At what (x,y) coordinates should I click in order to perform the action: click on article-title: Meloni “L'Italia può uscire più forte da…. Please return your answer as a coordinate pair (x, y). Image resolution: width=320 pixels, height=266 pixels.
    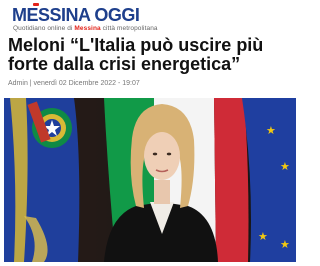
    Looking at the image, I should click on (136, 54).